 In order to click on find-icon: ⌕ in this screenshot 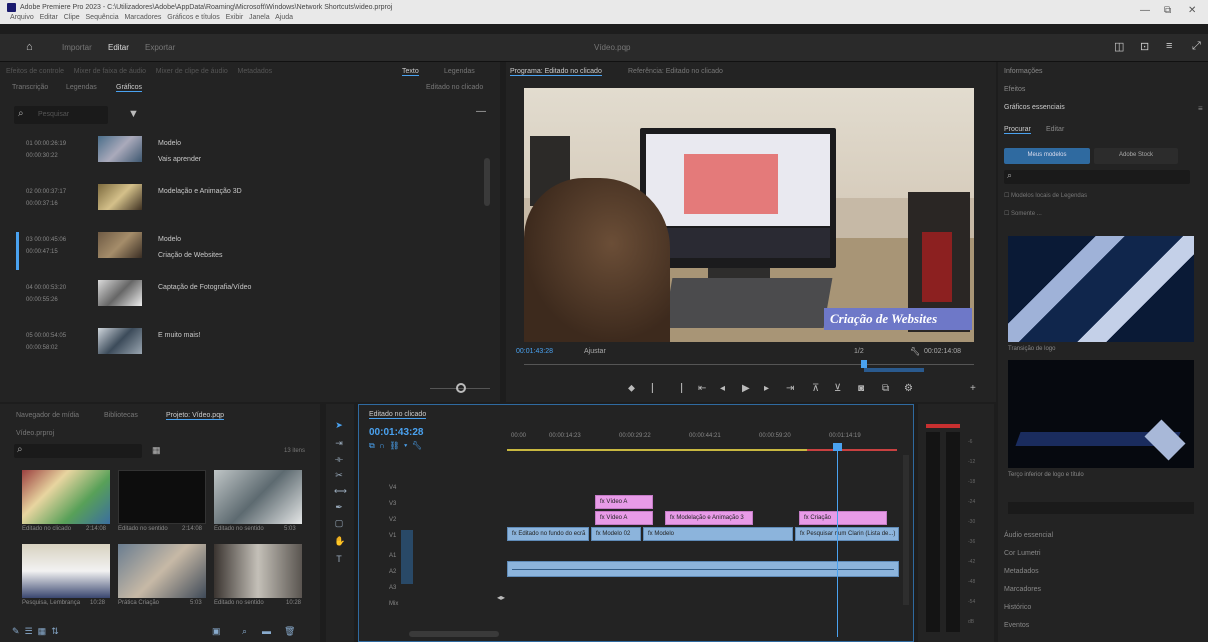, I will do `click(244, 631)`.